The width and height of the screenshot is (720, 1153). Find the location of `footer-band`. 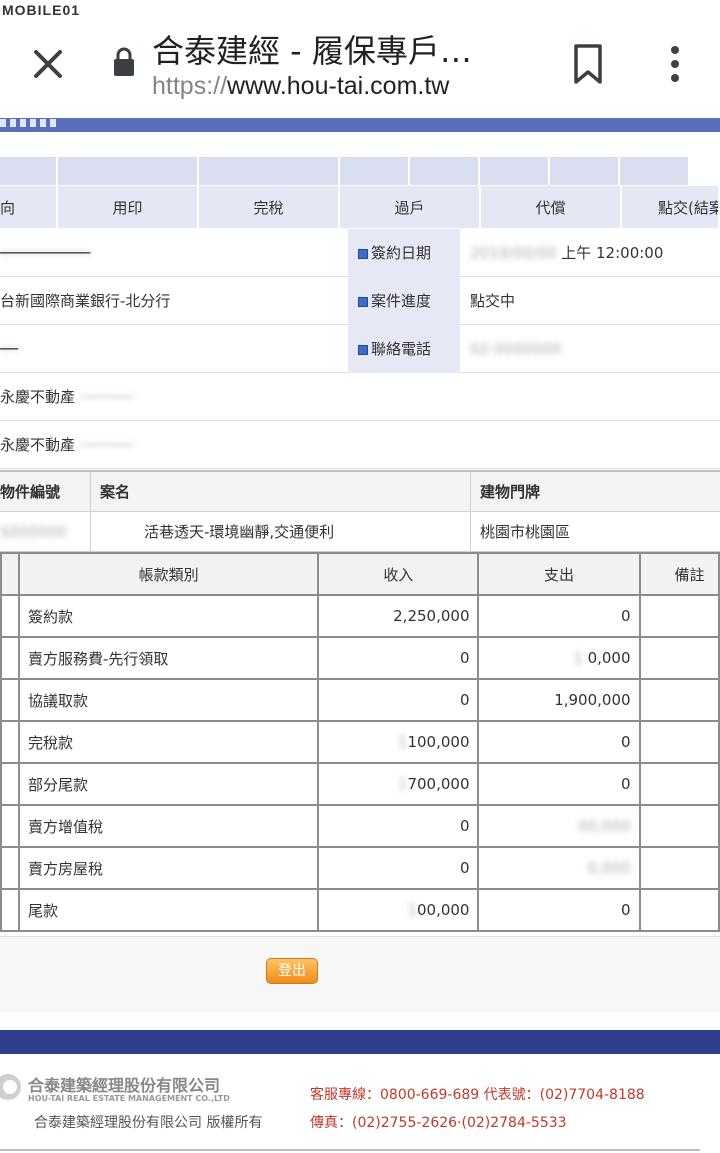

footer-band is located at coordinates (360, 1042).